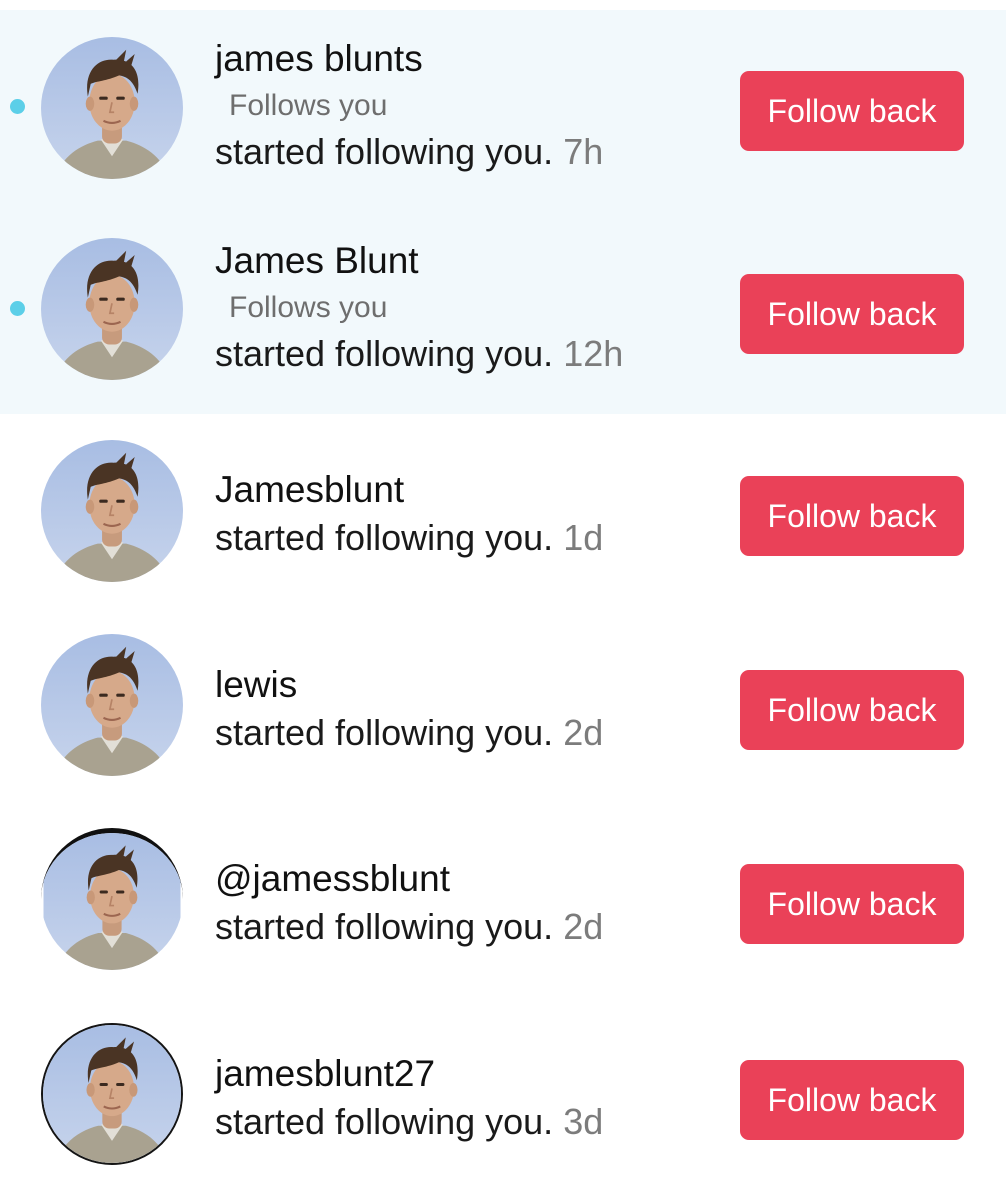 Image resolution: width=1006 pixels, height=1200 pixels. I want to click on notification-text: Jamesblunt started following you. 1d, so click(465, 514).